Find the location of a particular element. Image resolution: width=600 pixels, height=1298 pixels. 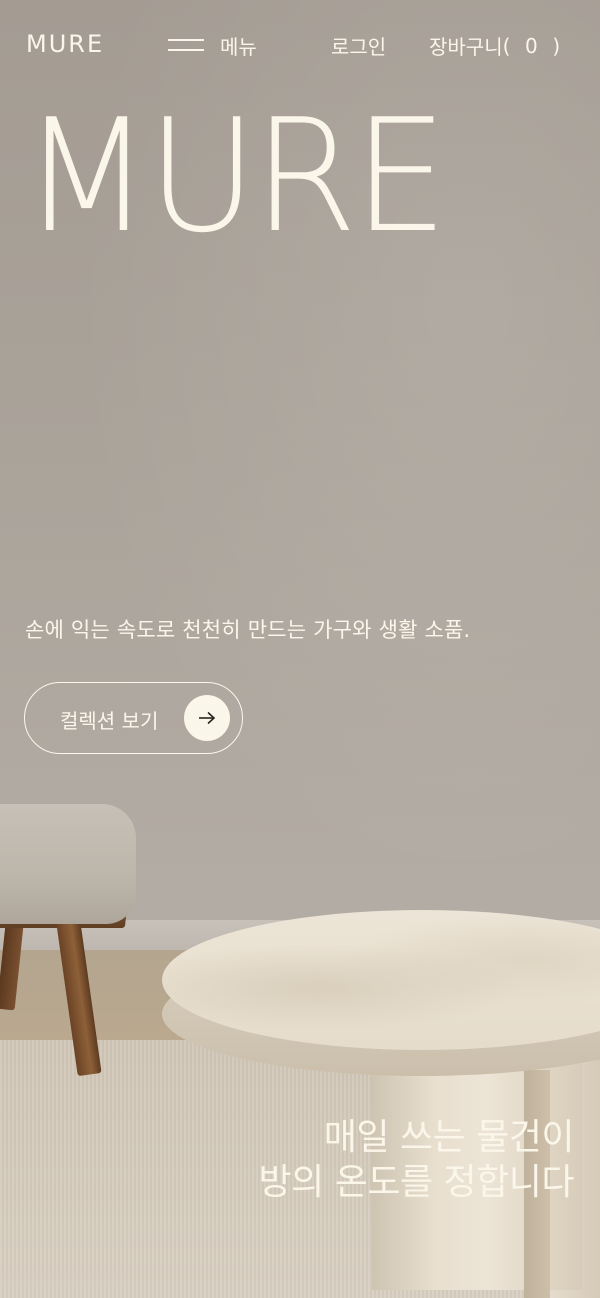

cart-link: 장바구니 ( 0 ) is located at coordinates (494, 45).